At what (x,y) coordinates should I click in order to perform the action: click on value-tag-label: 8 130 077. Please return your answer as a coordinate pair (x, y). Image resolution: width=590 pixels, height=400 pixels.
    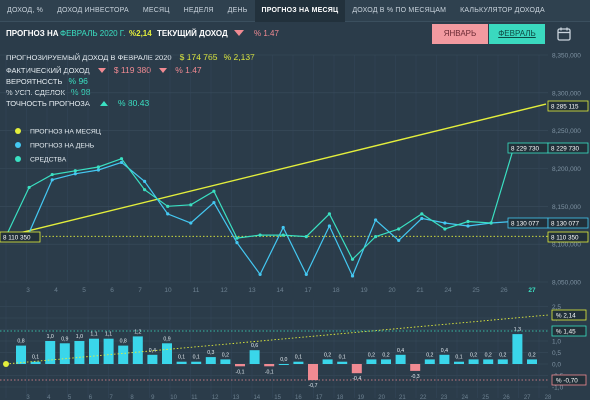
    Looking at the image, I should click on (565, 224).